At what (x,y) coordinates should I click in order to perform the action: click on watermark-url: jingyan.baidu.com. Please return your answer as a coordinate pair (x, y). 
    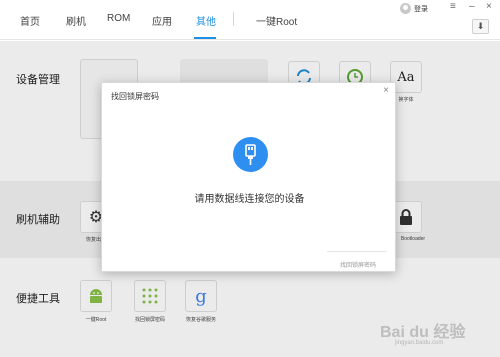
    Looking at the image, I should click on (419, 343).